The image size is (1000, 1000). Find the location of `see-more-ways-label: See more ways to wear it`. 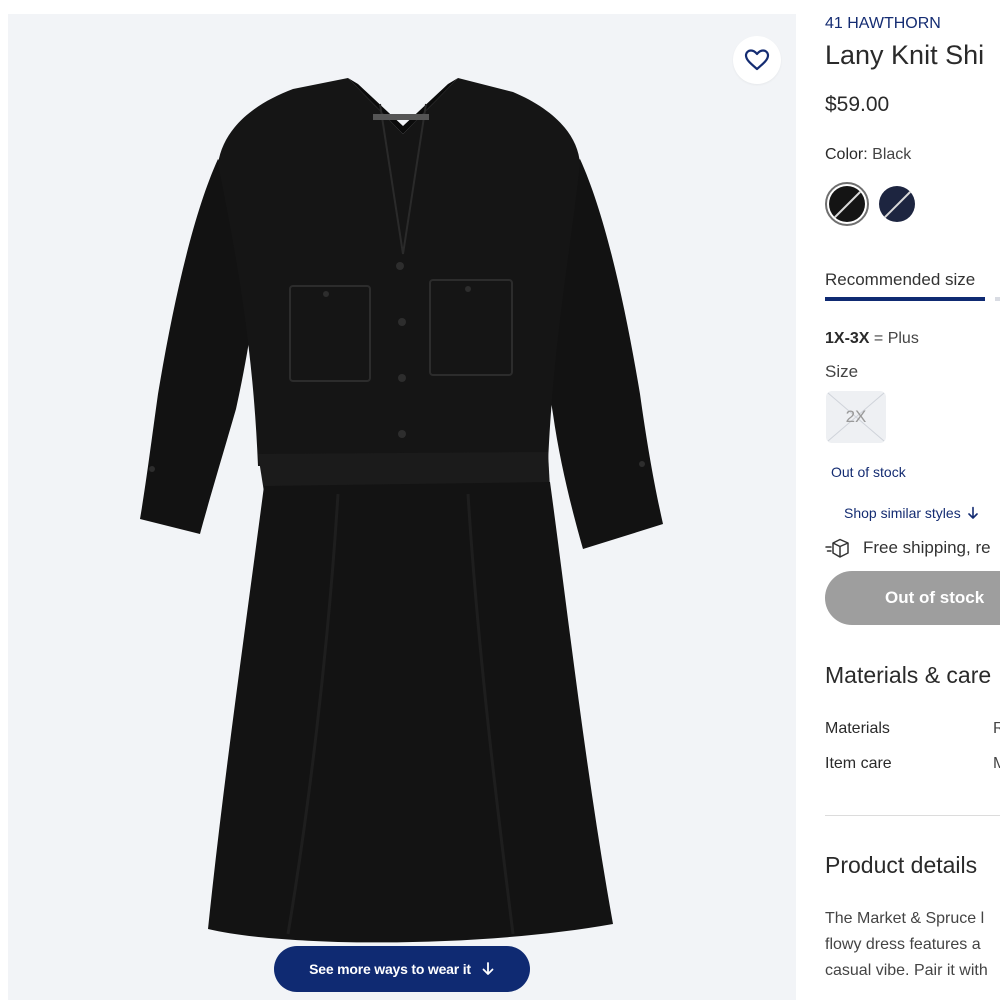

see-more-ways-label: See more ways to wear it is located at coordinates (390, 969).